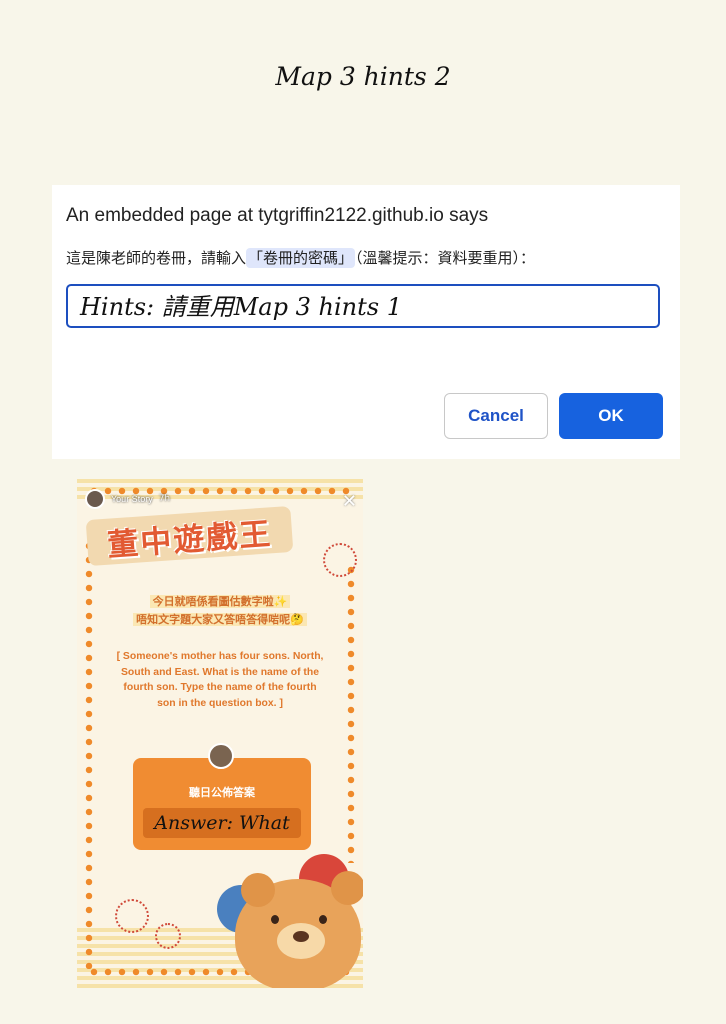 This screenshot has width=726, height=1024. What do you see at coordinates (132, 499) in the screenshot?
I see `story-username: Your Story` at bounding box center [132, 499].